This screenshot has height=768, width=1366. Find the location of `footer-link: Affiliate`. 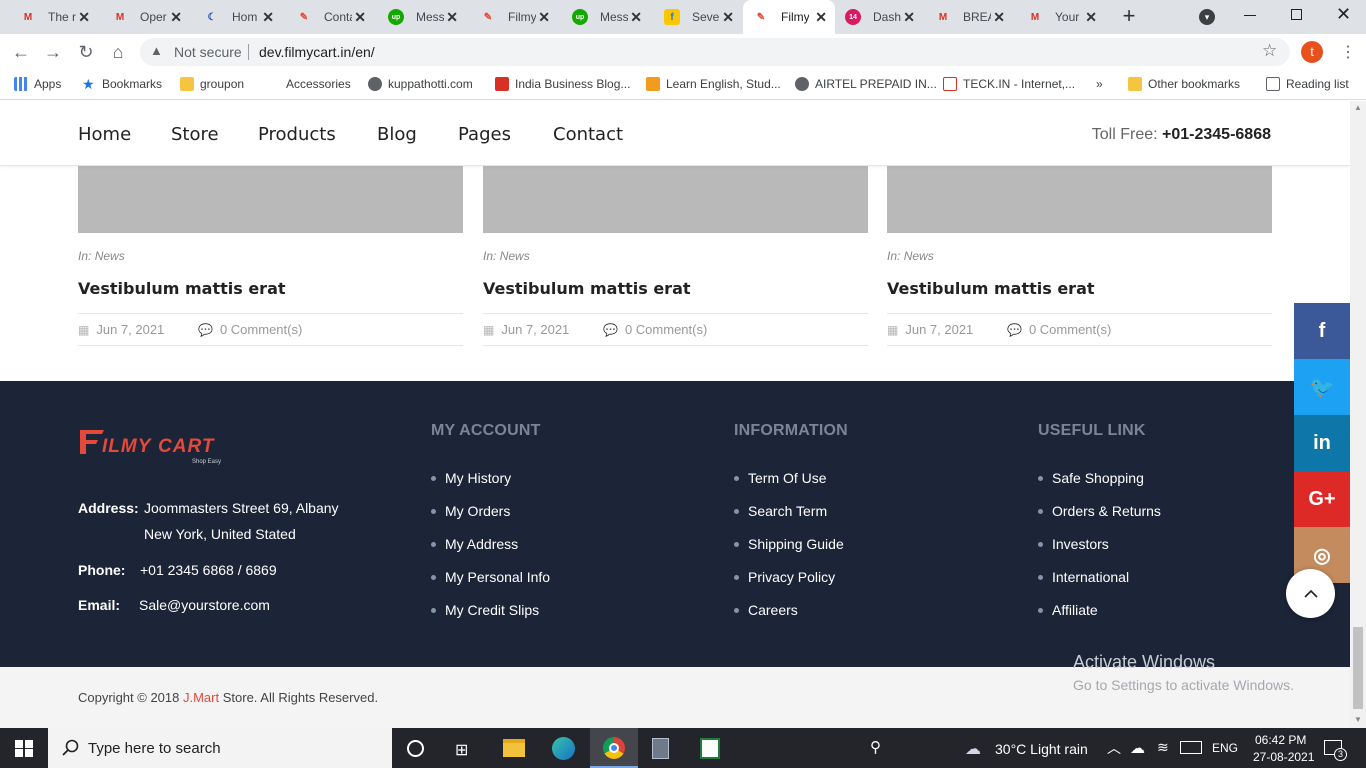

footer-link: Affiliate is located at coordinates (1068, 610).